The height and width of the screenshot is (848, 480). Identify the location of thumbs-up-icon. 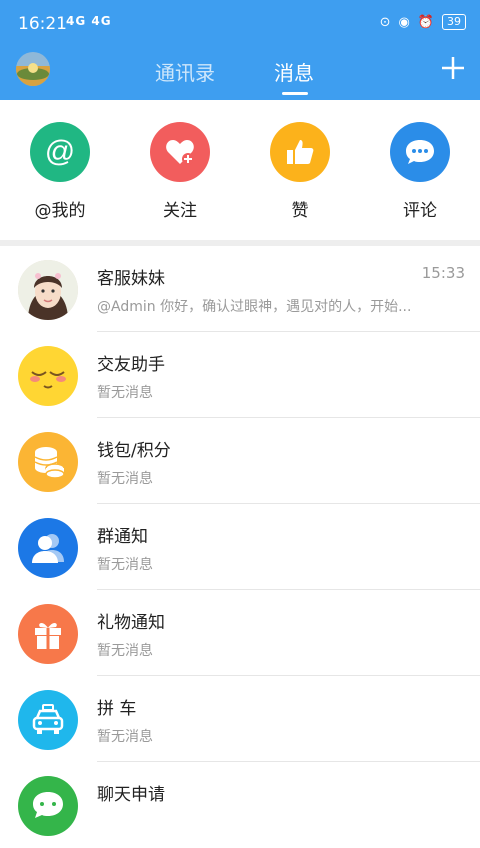
(300, 152).